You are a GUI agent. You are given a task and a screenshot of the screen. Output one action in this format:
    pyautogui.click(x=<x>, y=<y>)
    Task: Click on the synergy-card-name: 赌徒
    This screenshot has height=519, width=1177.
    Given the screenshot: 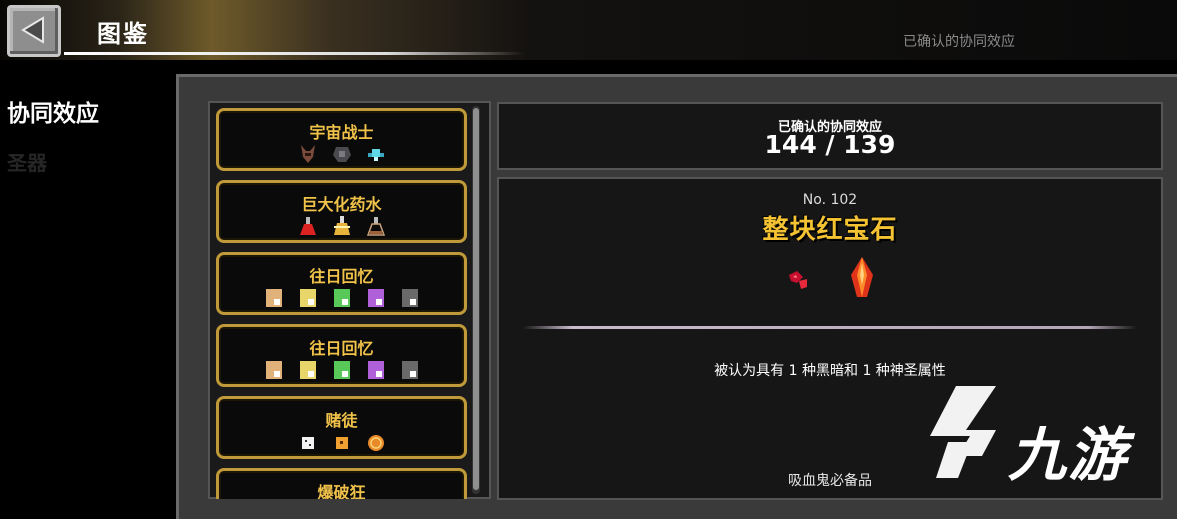 What is the action you would take?
    pyautogui.click(x=341, y=420)
    